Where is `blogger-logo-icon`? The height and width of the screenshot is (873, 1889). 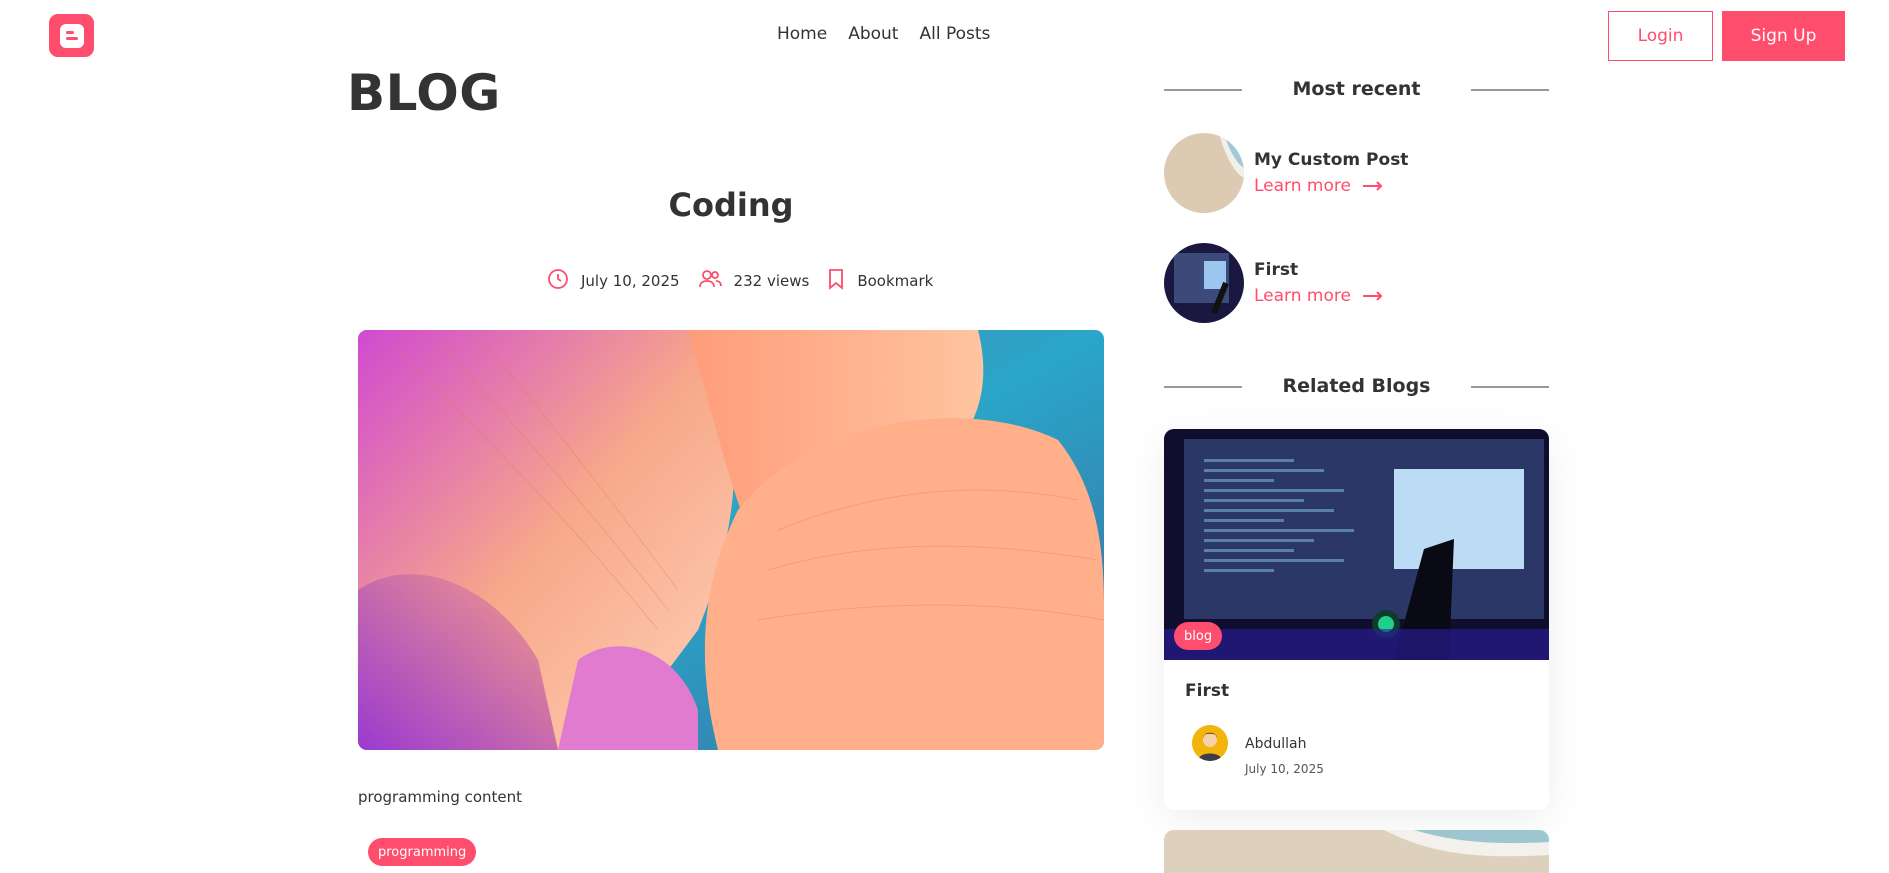
blogger-logo-icon is located at coordinates (71, 35).